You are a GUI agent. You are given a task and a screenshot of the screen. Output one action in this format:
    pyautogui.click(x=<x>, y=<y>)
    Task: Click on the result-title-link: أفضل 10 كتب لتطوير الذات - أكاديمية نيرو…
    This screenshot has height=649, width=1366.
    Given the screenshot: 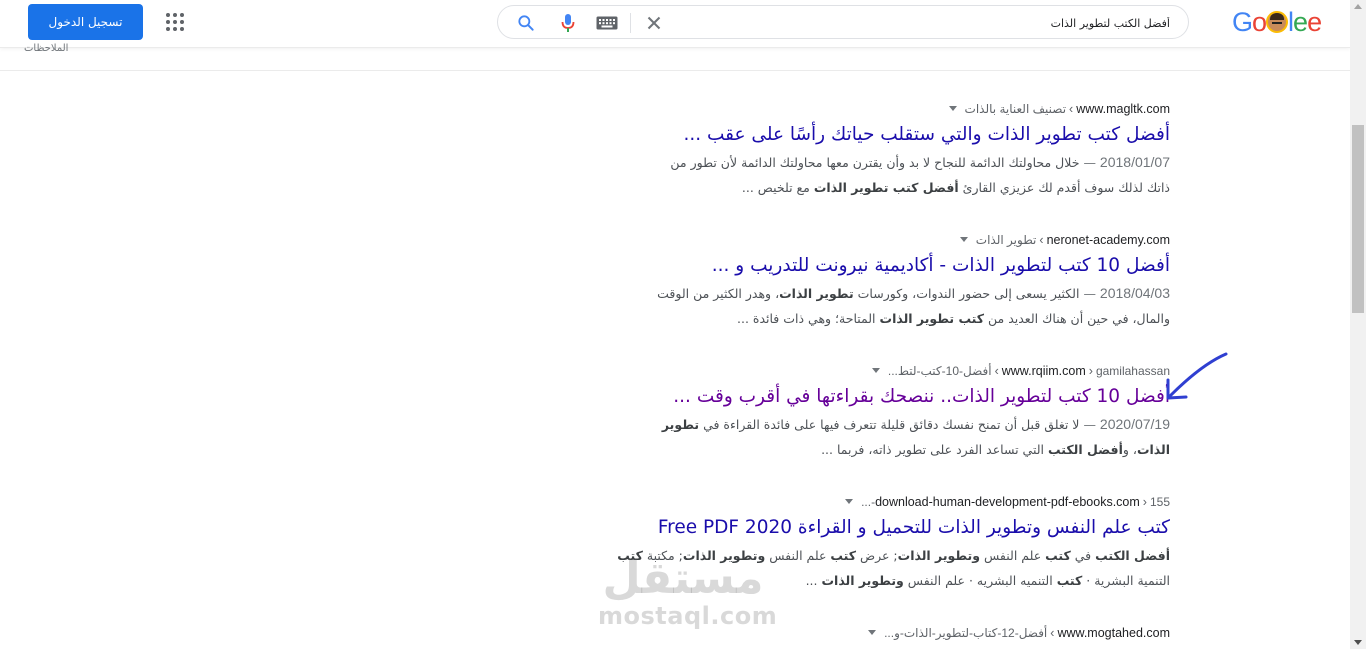 What is the action you would take?
    pyautogui.click(x=875, y=266)
    